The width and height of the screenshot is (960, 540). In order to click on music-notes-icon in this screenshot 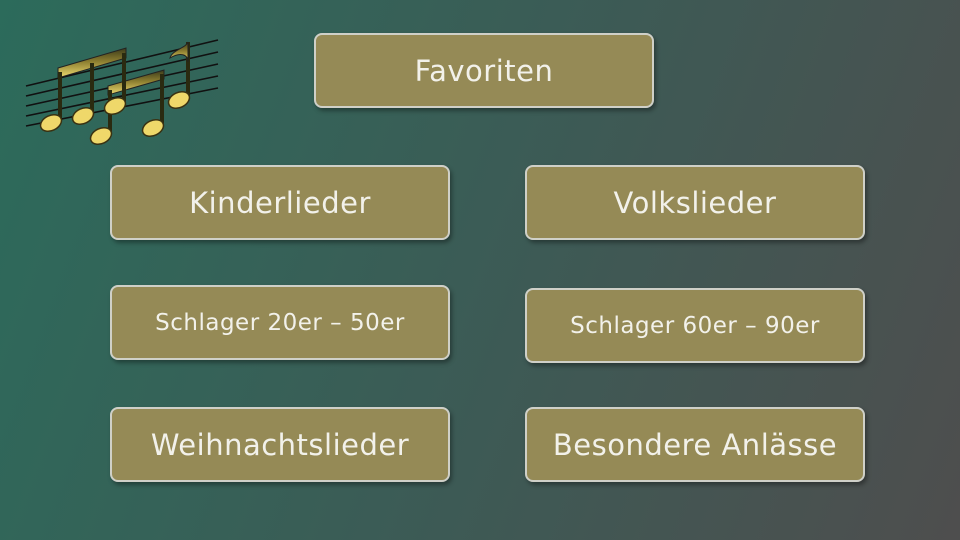, I will do `click(122, 92)`.